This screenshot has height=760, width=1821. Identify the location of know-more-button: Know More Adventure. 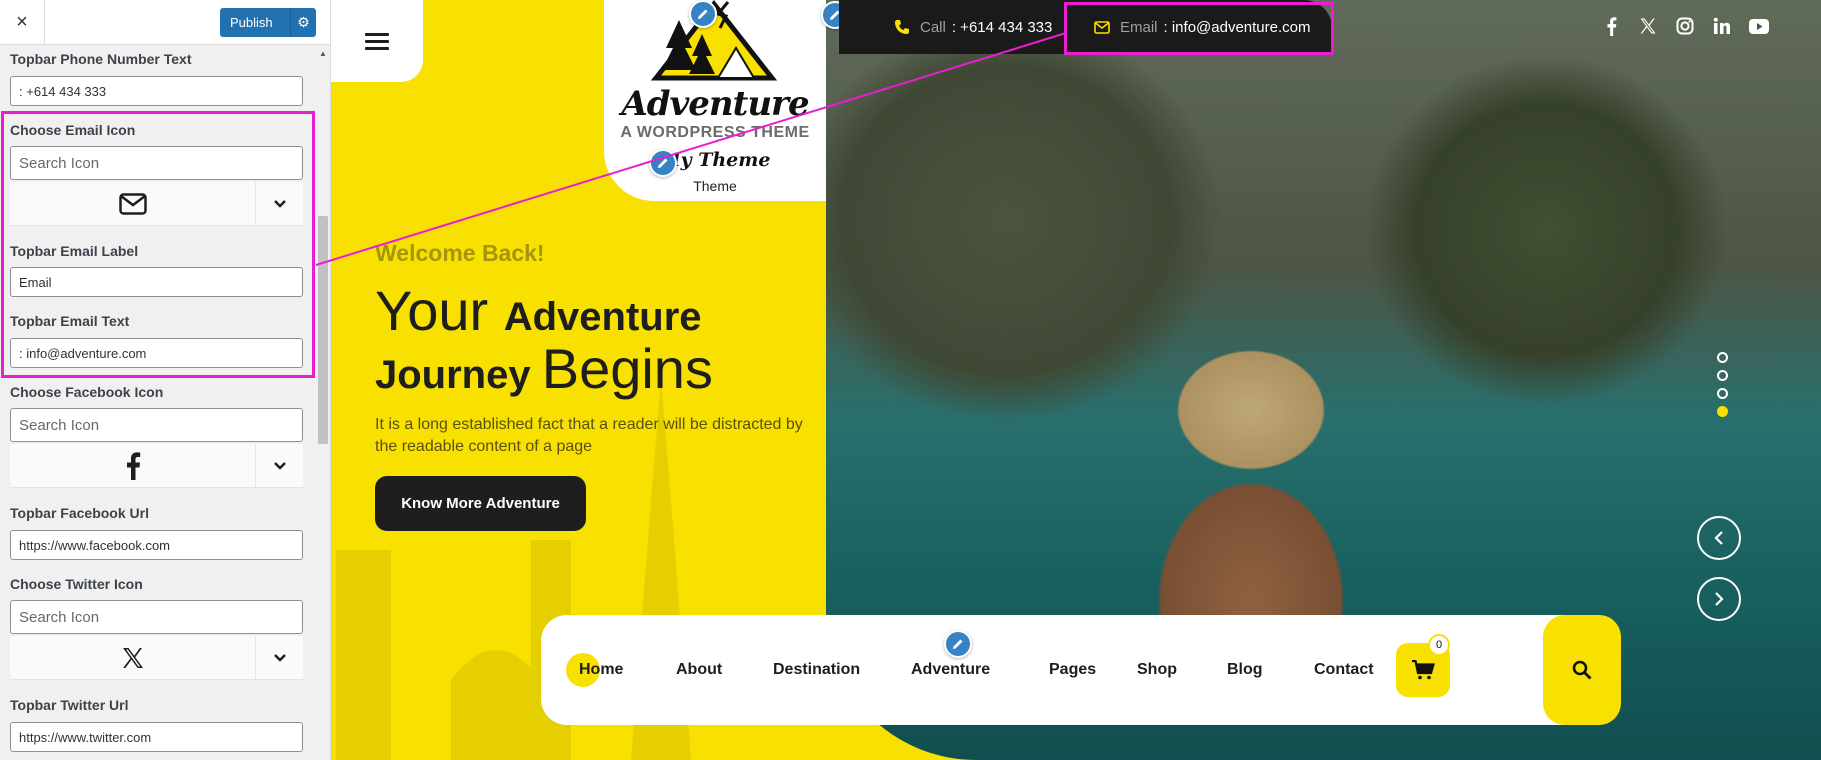
(480, 503).